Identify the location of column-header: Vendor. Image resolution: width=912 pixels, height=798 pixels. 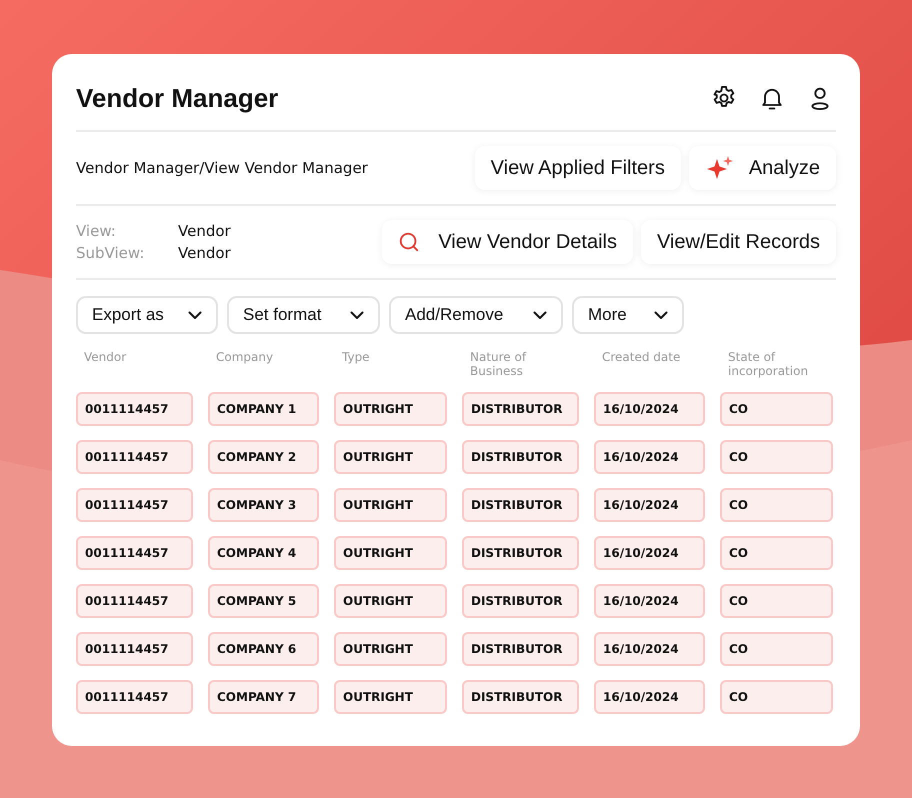
(105, 358).